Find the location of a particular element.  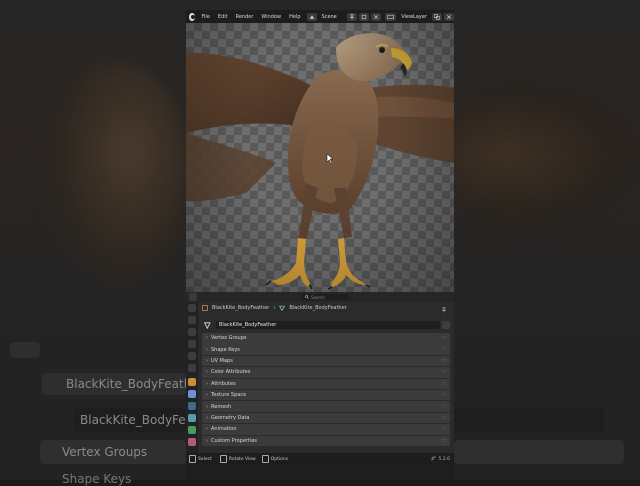

menu-help: Help is located at coordinates (294, 17).